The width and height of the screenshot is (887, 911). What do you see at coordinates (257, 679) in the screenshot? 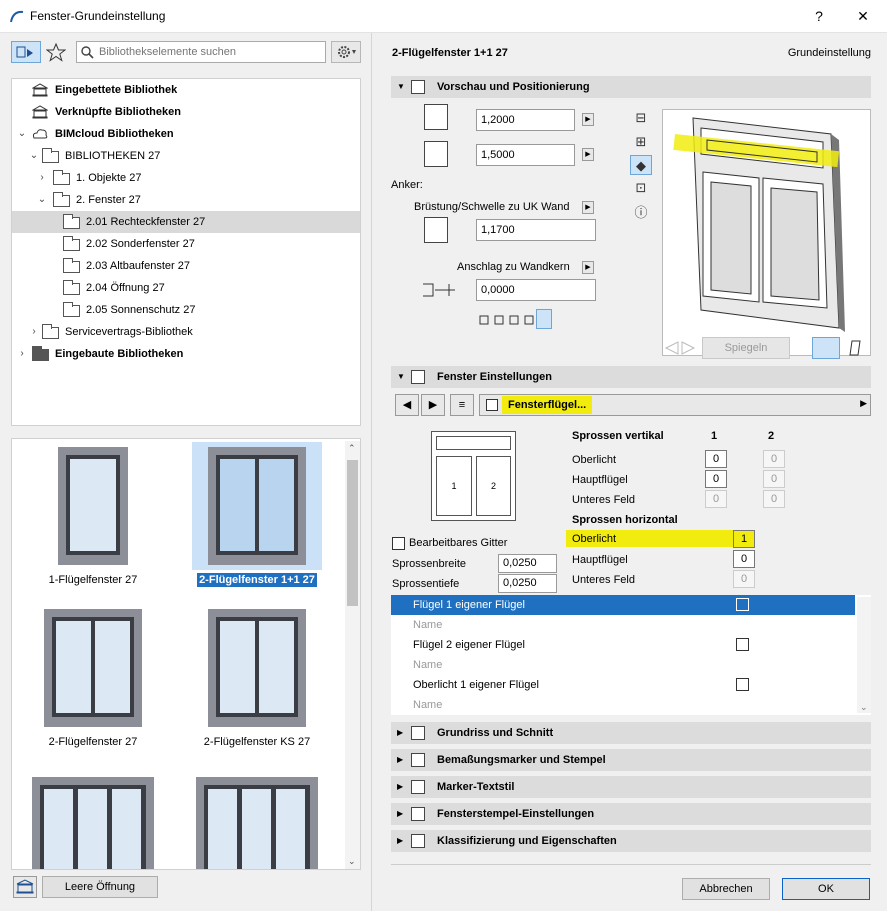
I see `gallery-item-2-fluegel-ks: 2-Flügelfenster KS 27` at bounding box center [257, 679].